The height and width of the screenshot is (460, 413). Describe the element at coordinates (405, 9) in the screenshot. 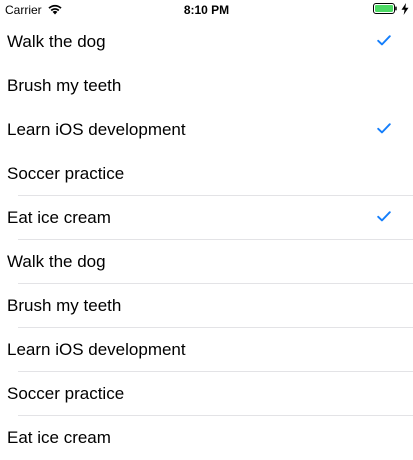

I see `bolt-icon` at that location.